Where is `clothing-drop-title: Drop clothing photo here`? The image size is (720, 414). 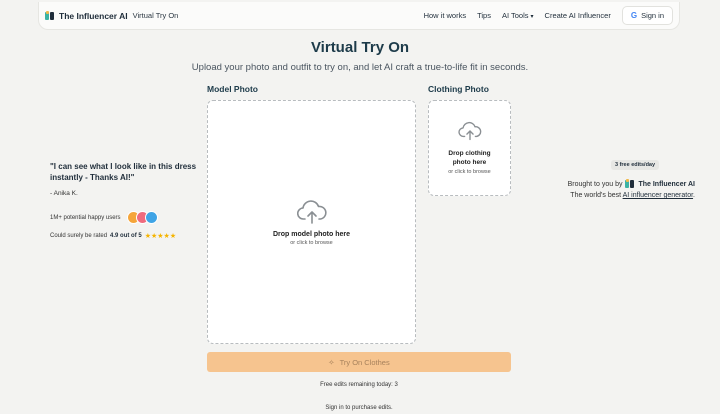 clothing-drop-title: Drop clothing photo here is located at coordinates (469, 158).